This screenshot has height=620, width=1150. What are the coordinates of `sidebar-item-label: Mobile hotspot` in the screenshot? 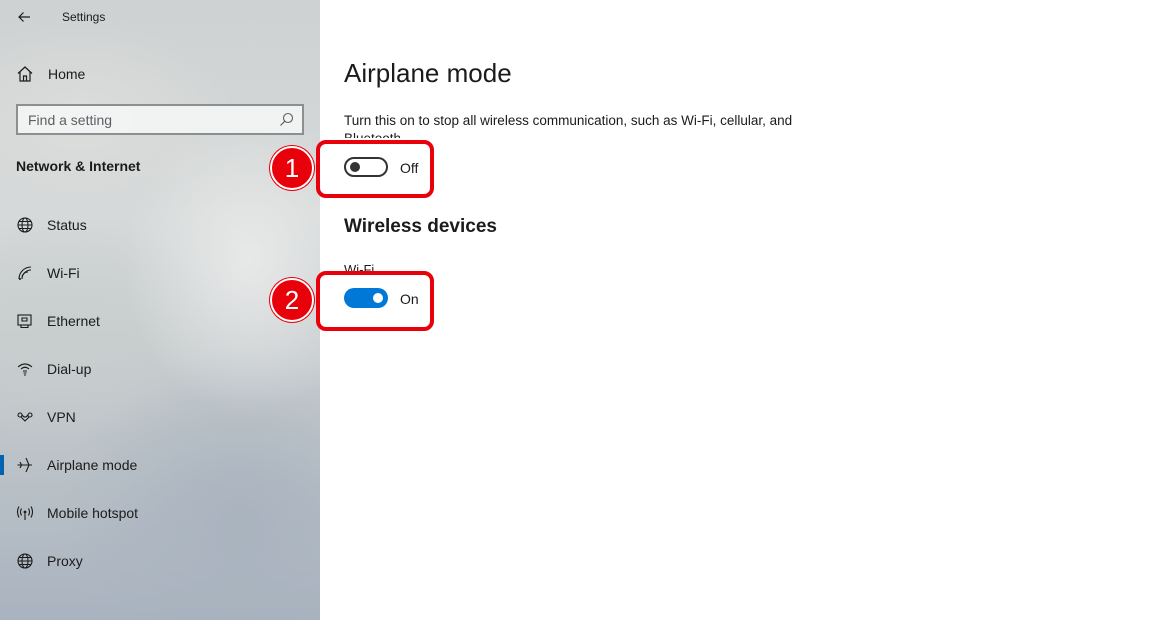 It's located at (93, 513).